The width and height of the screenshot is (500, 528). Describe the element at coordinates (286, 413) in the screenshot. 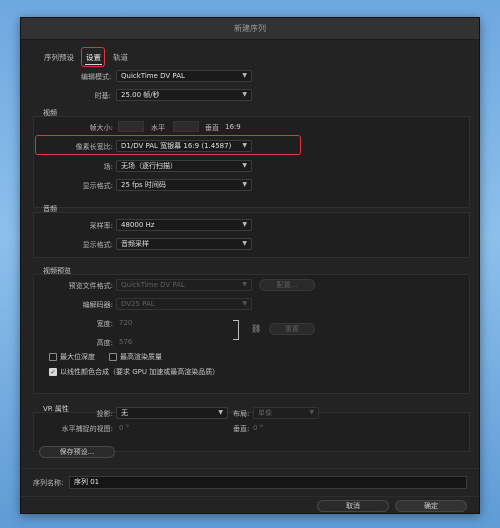

I see `layout-select: 单像 ▼` at that location.